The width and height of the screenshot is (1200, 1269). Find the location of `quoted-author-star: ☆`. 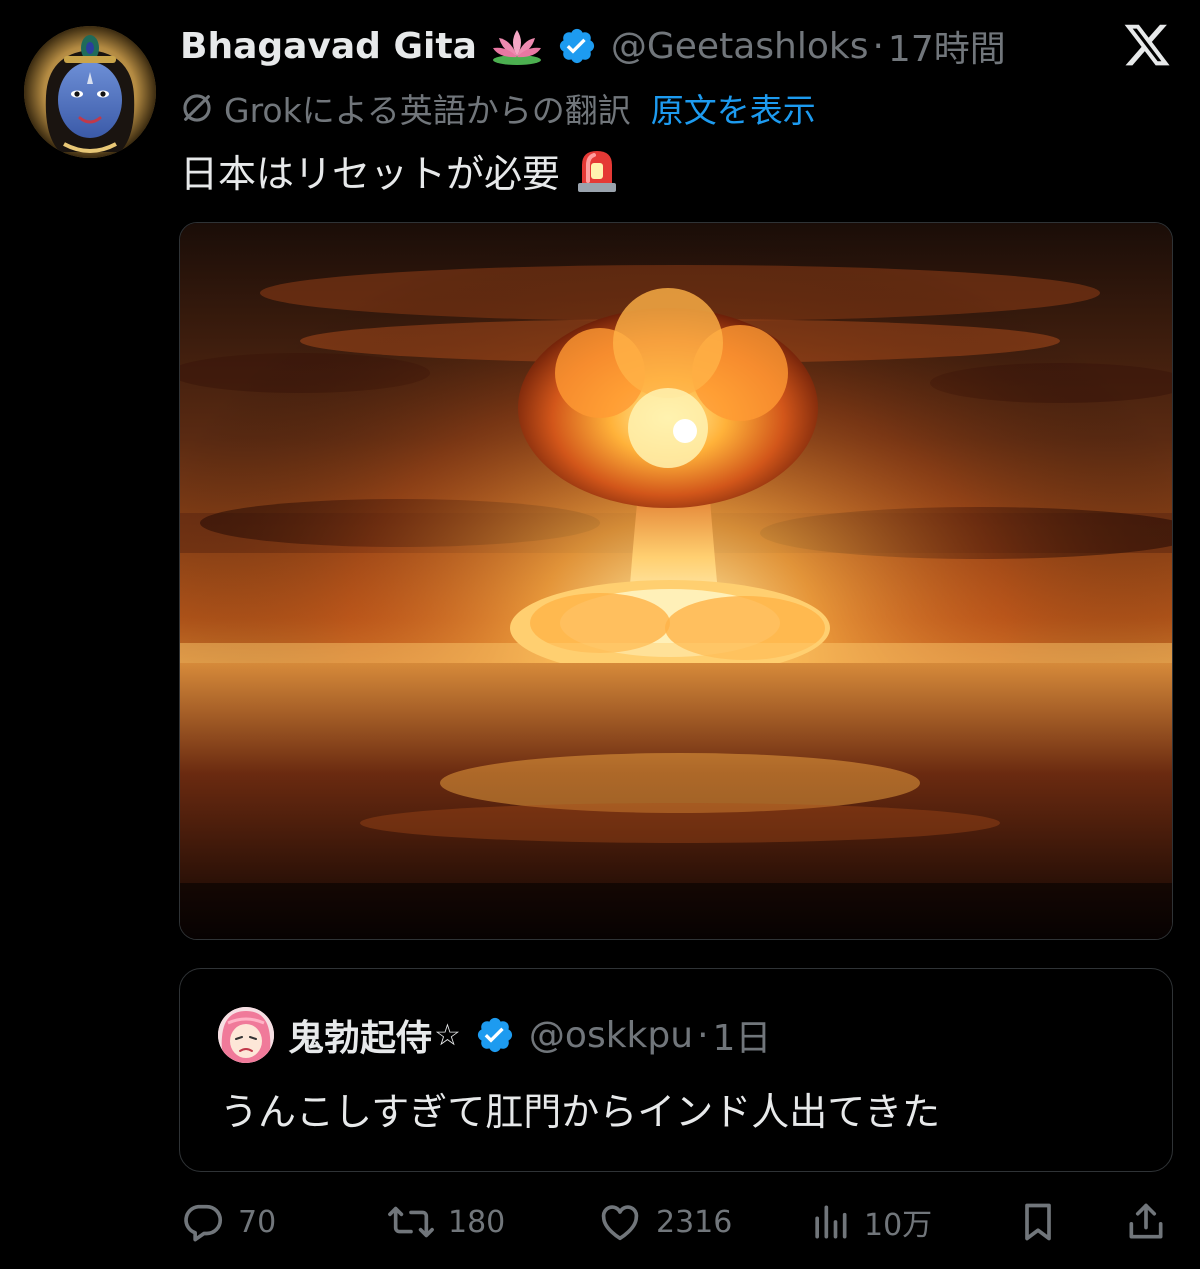

quoted-author-star: ☆ is located at coordinates (447, 1035).